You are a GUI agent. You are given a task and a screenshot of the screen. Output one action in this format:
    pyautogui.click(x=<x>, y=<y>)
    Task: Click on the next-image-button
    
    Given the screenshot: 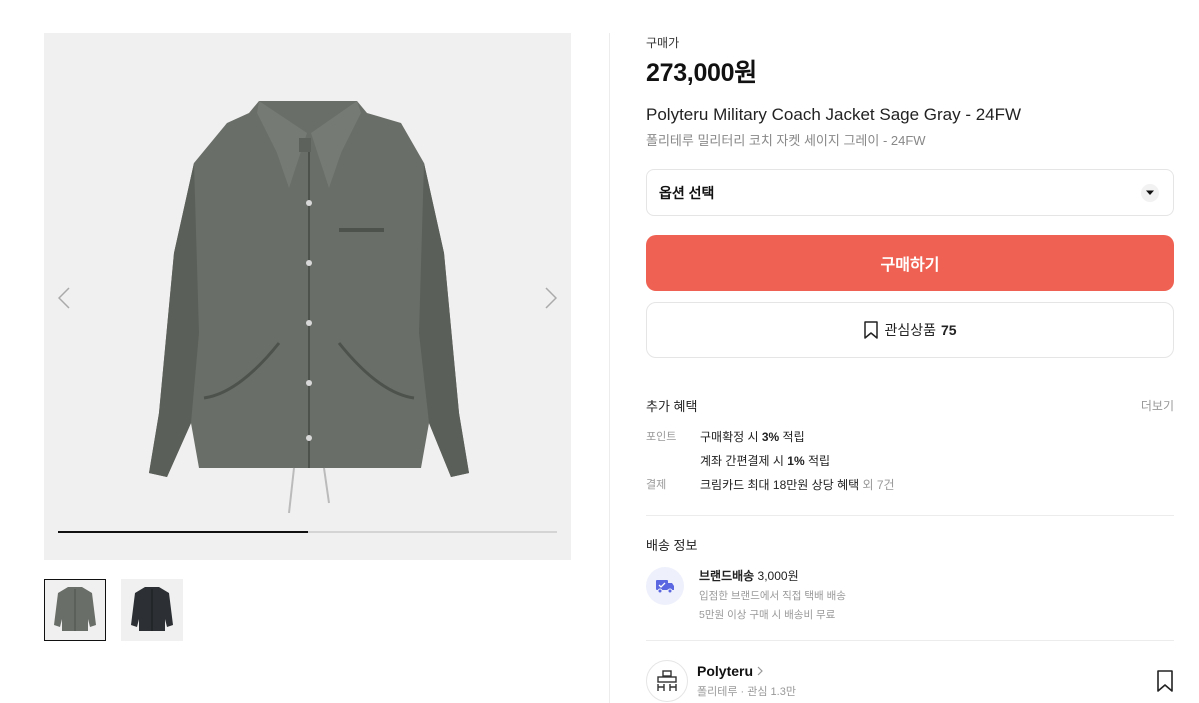 What is the action you would take?
    pyautogui.click(x=551, y=298)
    